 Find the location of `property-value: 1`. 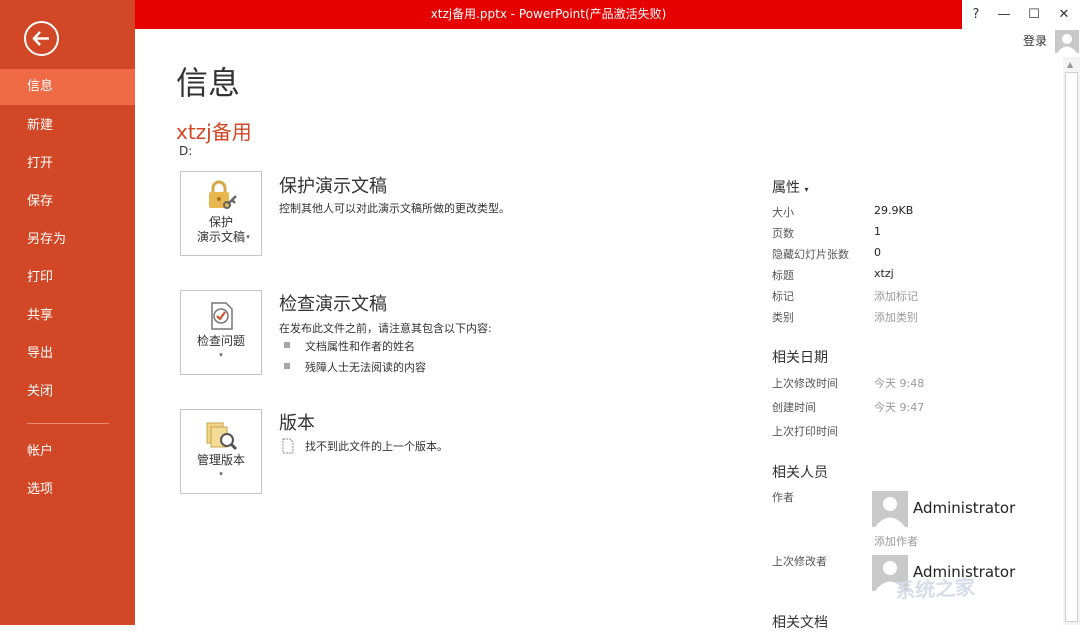

property-value: 1 is located at coordinates (877, 231).